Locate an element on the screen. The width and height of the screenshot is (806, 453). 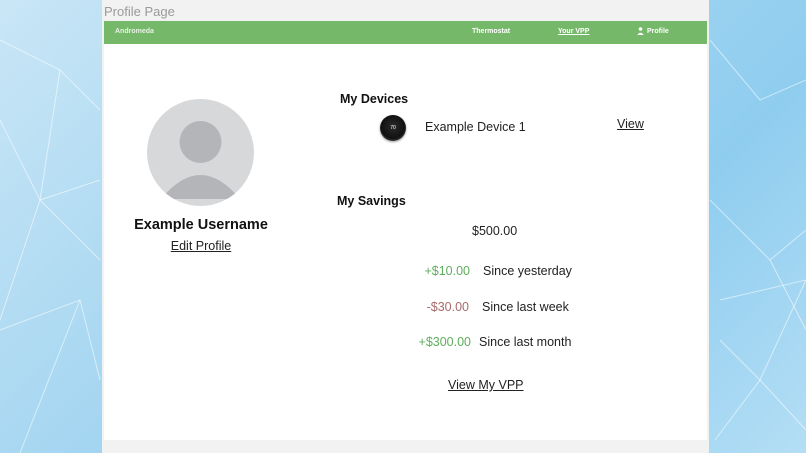
savings-amount: -$30.00 is located at coordinates (447, 307).